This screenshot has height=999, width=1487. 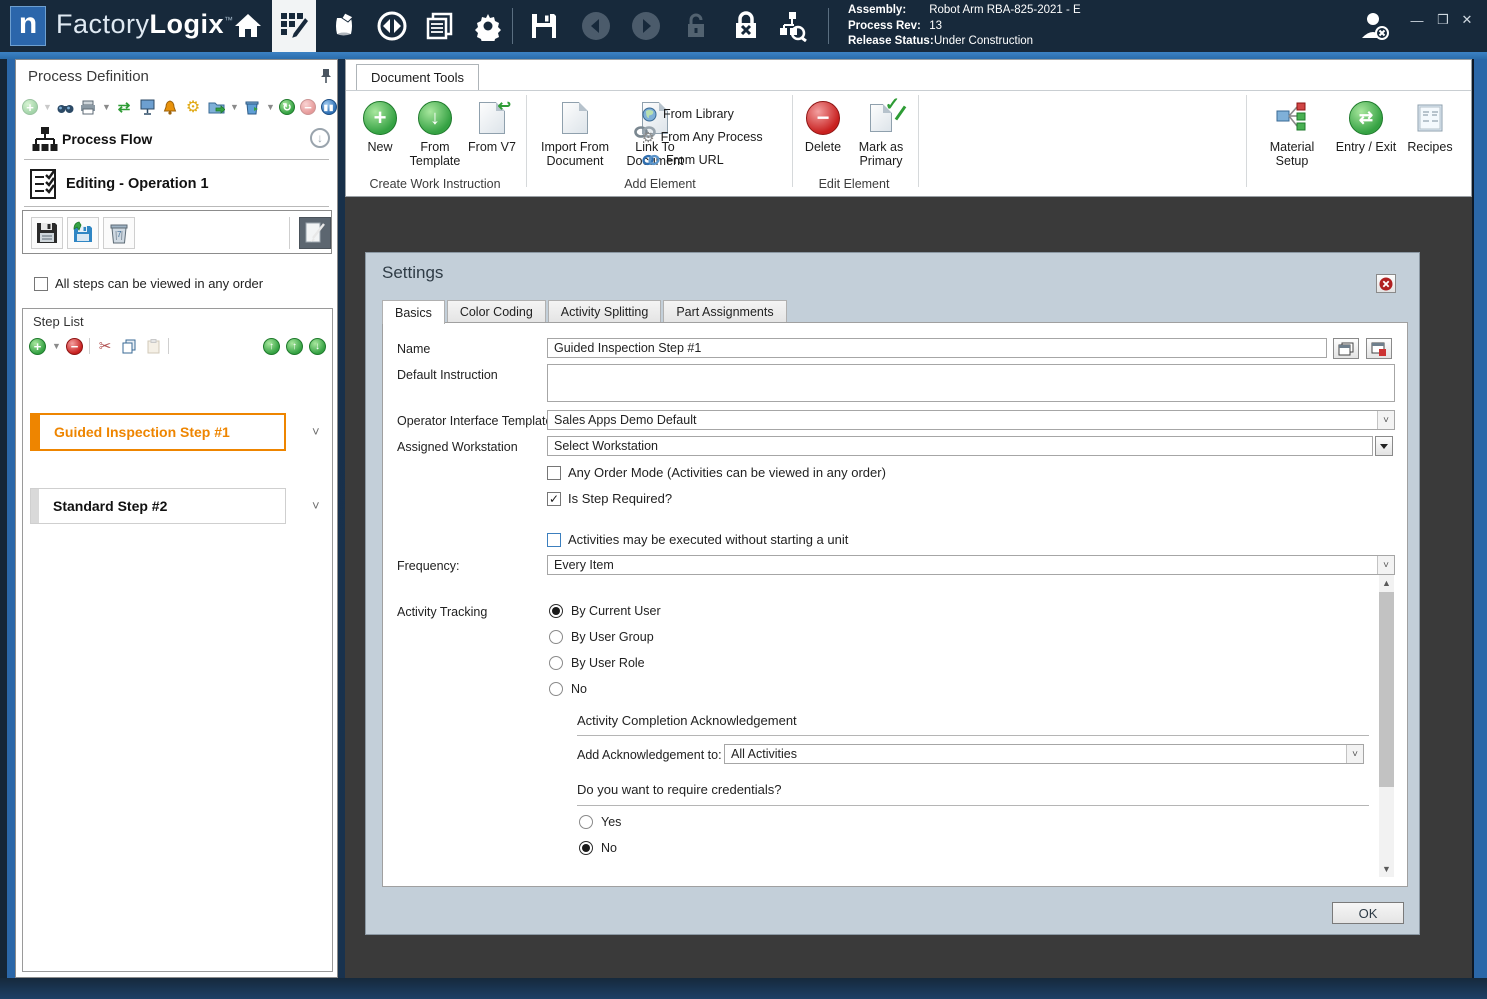 What do you see at coordinates (881, 131) in the screenshot?
I see `mark-as-primary-button: ✓ Mark as Primary` at bounding box center [881, 131].